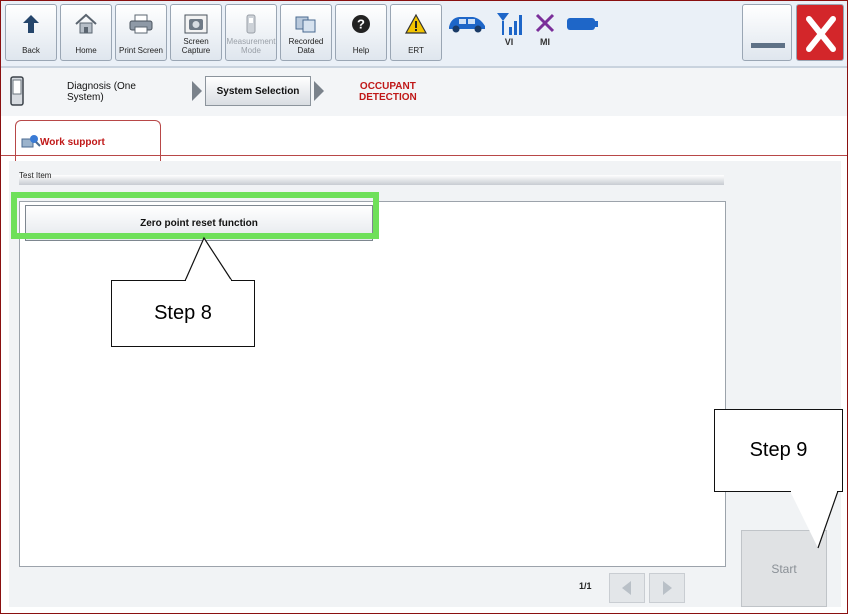 This screenshot has height=616, width=849. Describe the element at coordinates (646, 587) in the screenshot. I see `pager: 1/1` at that location.